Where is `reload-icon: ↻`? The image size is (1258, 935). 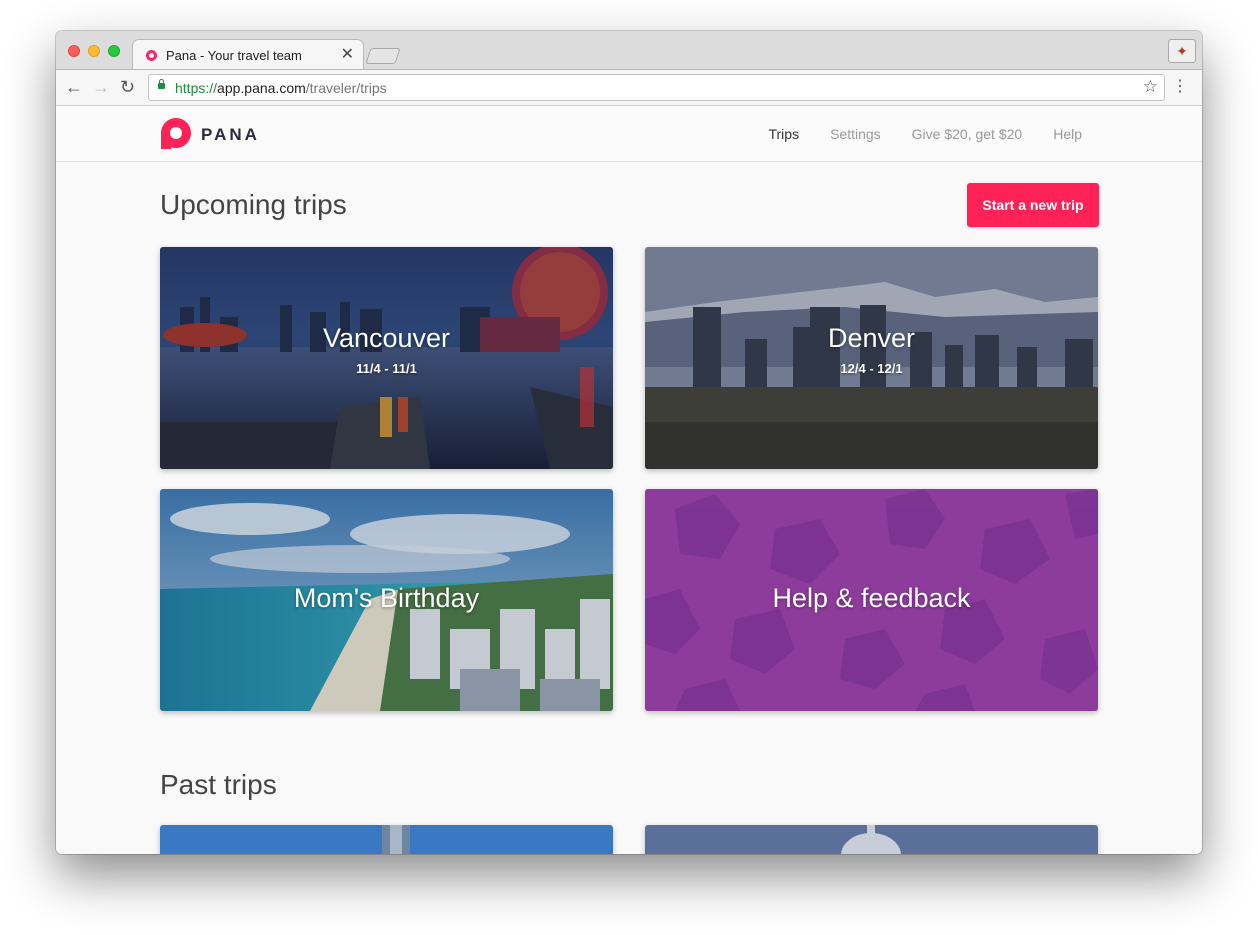
reload-icon: ↻ is located at coordinates (127, 87).